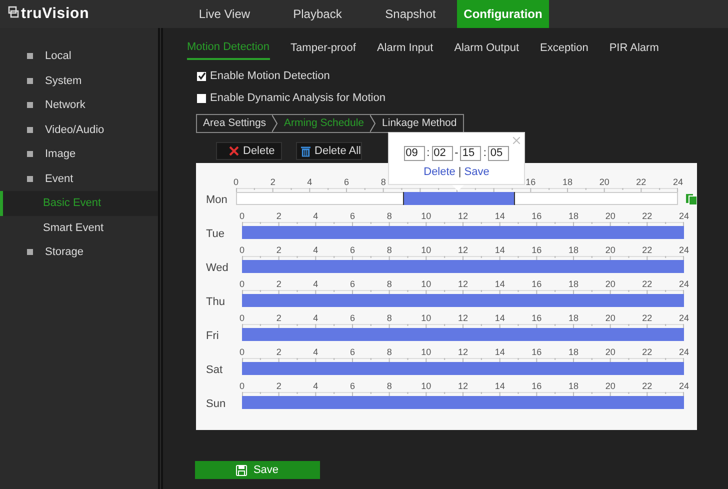 The image size is (728, 489). What do you see at coordinates (79, 105) in the screenshot?
I see `sidebar-item: Network` at bounding box center [79, 105].